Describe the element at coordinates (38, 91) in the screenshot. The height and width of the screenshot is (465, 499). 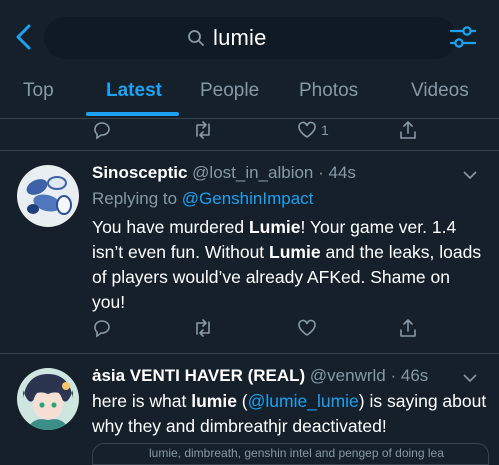
I see `tab-top: Top` at that location.